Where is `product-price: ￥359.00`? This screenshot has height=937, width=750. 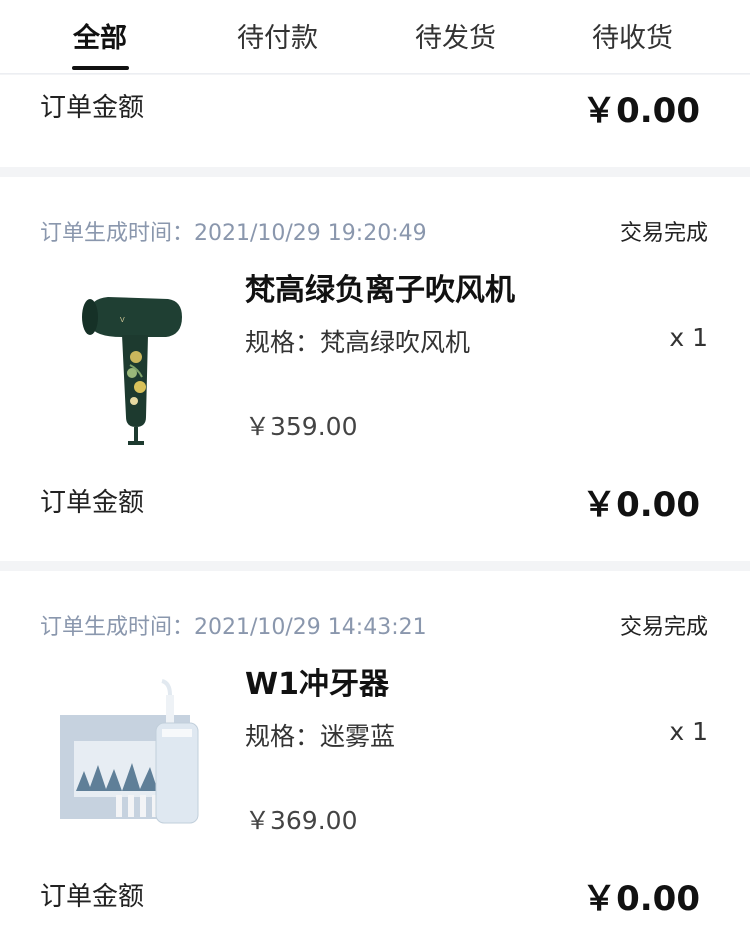 product-price: ￥359.00 is located at coordinates (301, 426).